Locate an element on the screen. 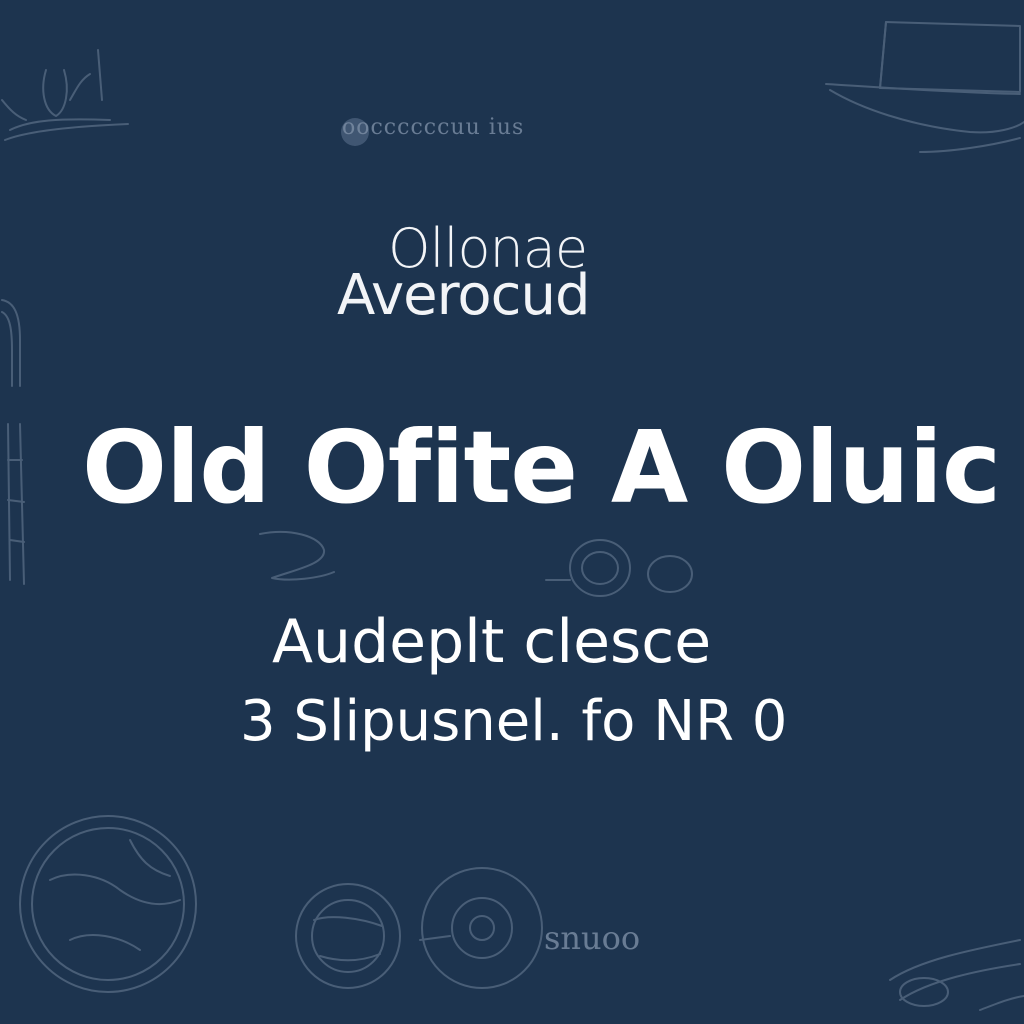 This screenshot has width=1024, height=1024. globe-sketch-icon is located at coordinates (108, 904).